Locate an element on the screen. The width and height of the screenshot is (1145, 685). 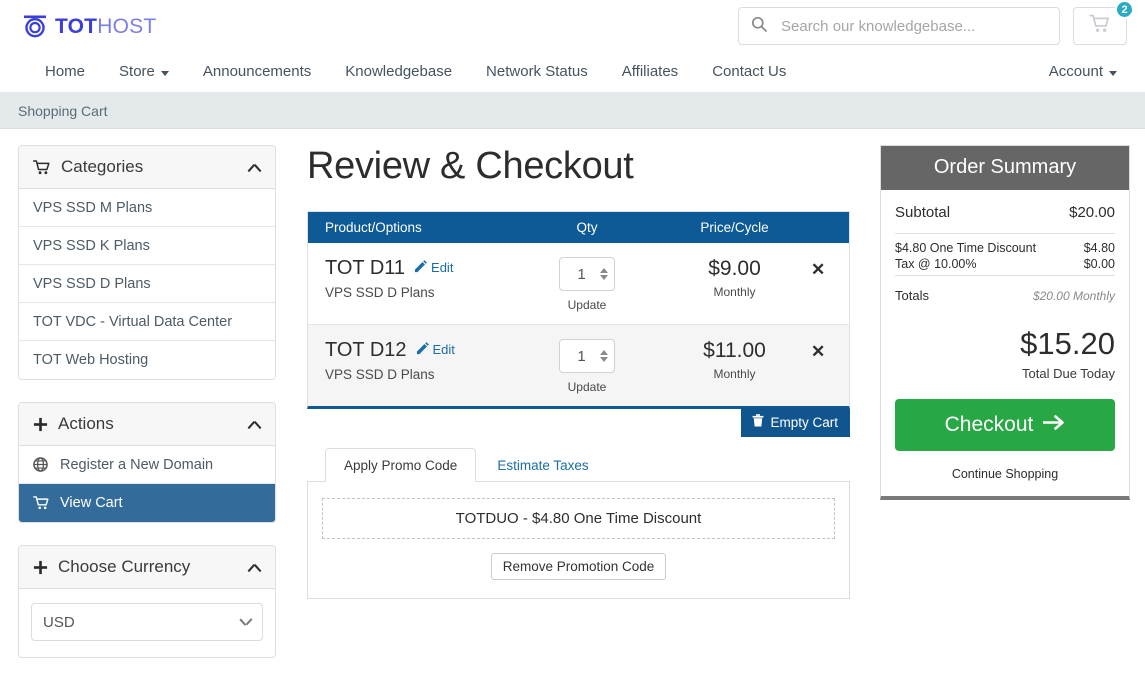
empty-cart-button: Empty Cart is located at coordinates (795, 422).